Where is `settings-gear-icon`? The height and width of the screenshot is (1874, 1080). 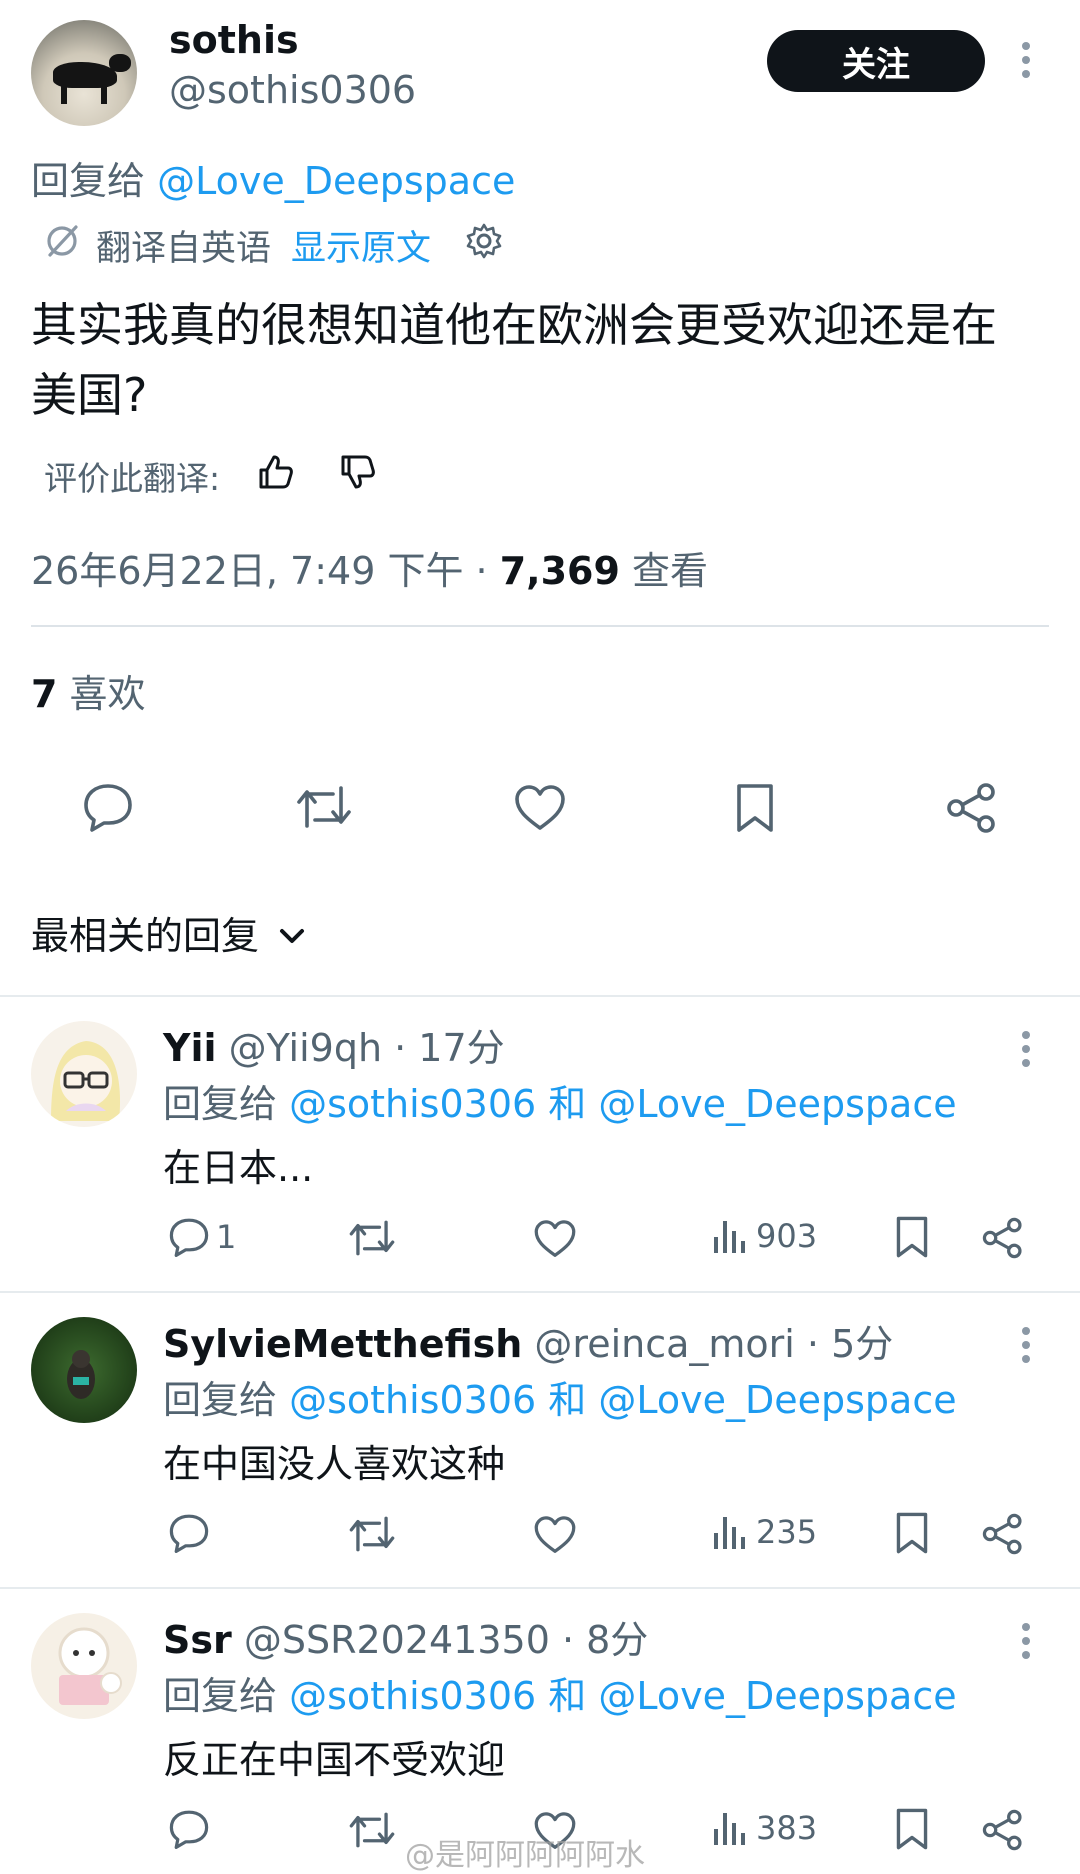 settings-gear-icon is located at coordinates (484, 245).